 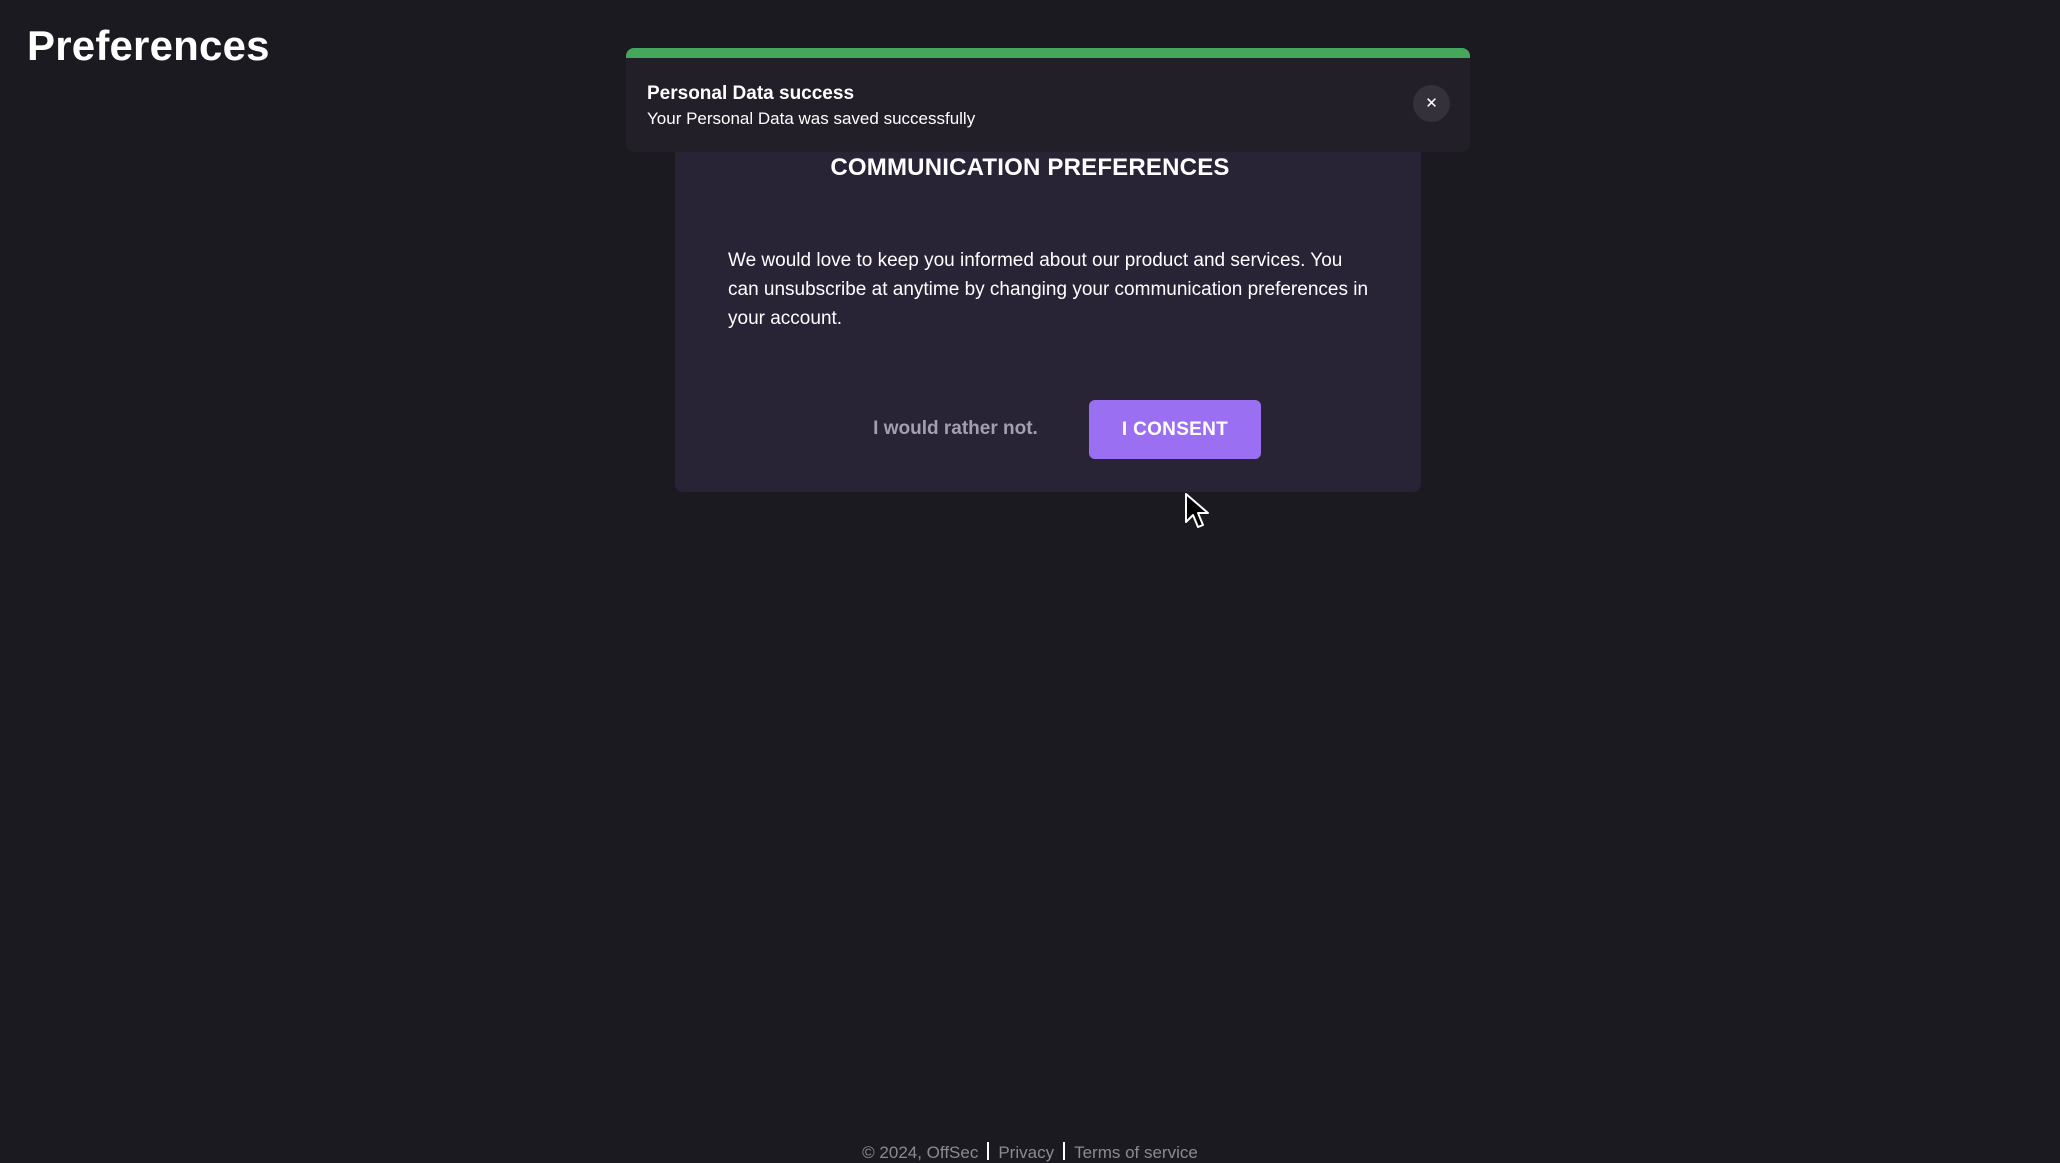 I want to click on close-icon: ✕, so click(x=1431, y=103).